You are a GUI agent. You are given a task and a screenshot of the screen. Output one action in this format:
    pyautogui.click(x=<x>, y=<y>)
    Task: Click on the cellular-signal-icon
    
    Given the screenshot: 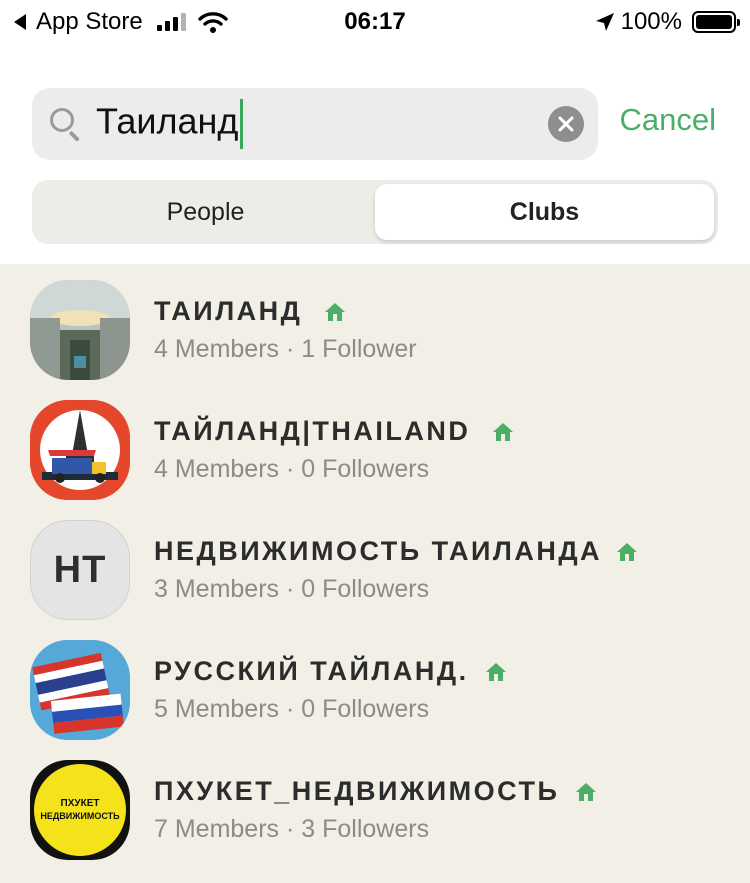 What is the action you would take?
    pyautogui.click(x=171, y=22)
    